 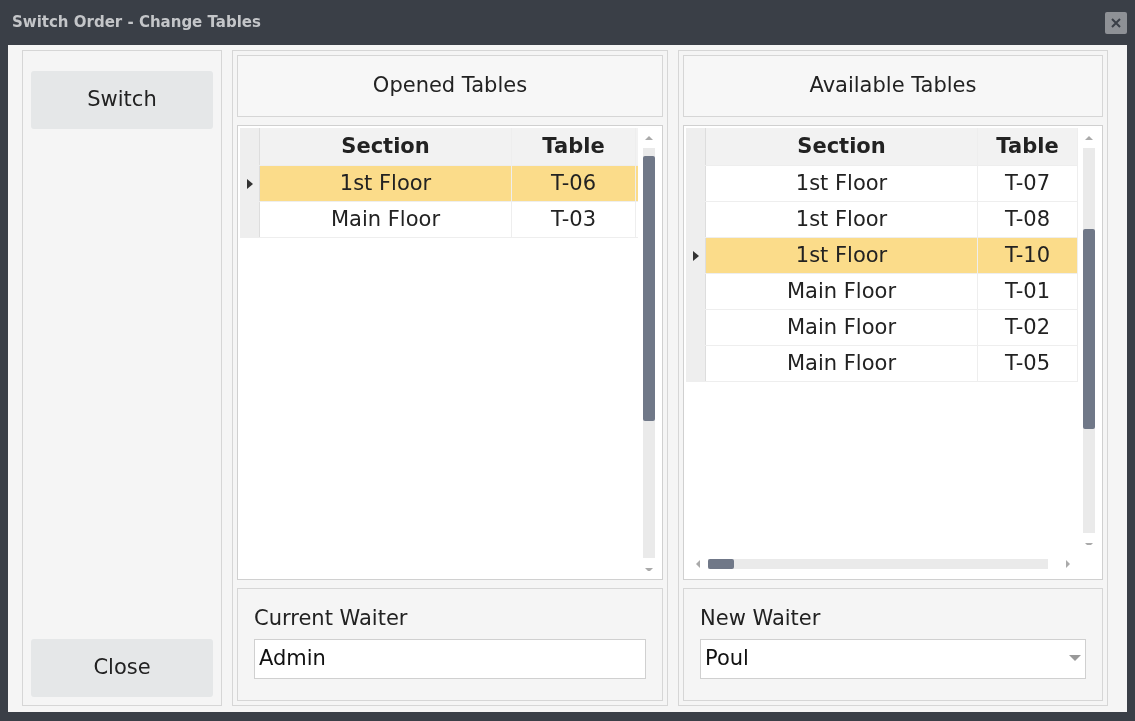 What do you see at coordinates (1028, 291) in the screenshot?
I see `table-cell: T-01` at bounding box center [1028, 291].